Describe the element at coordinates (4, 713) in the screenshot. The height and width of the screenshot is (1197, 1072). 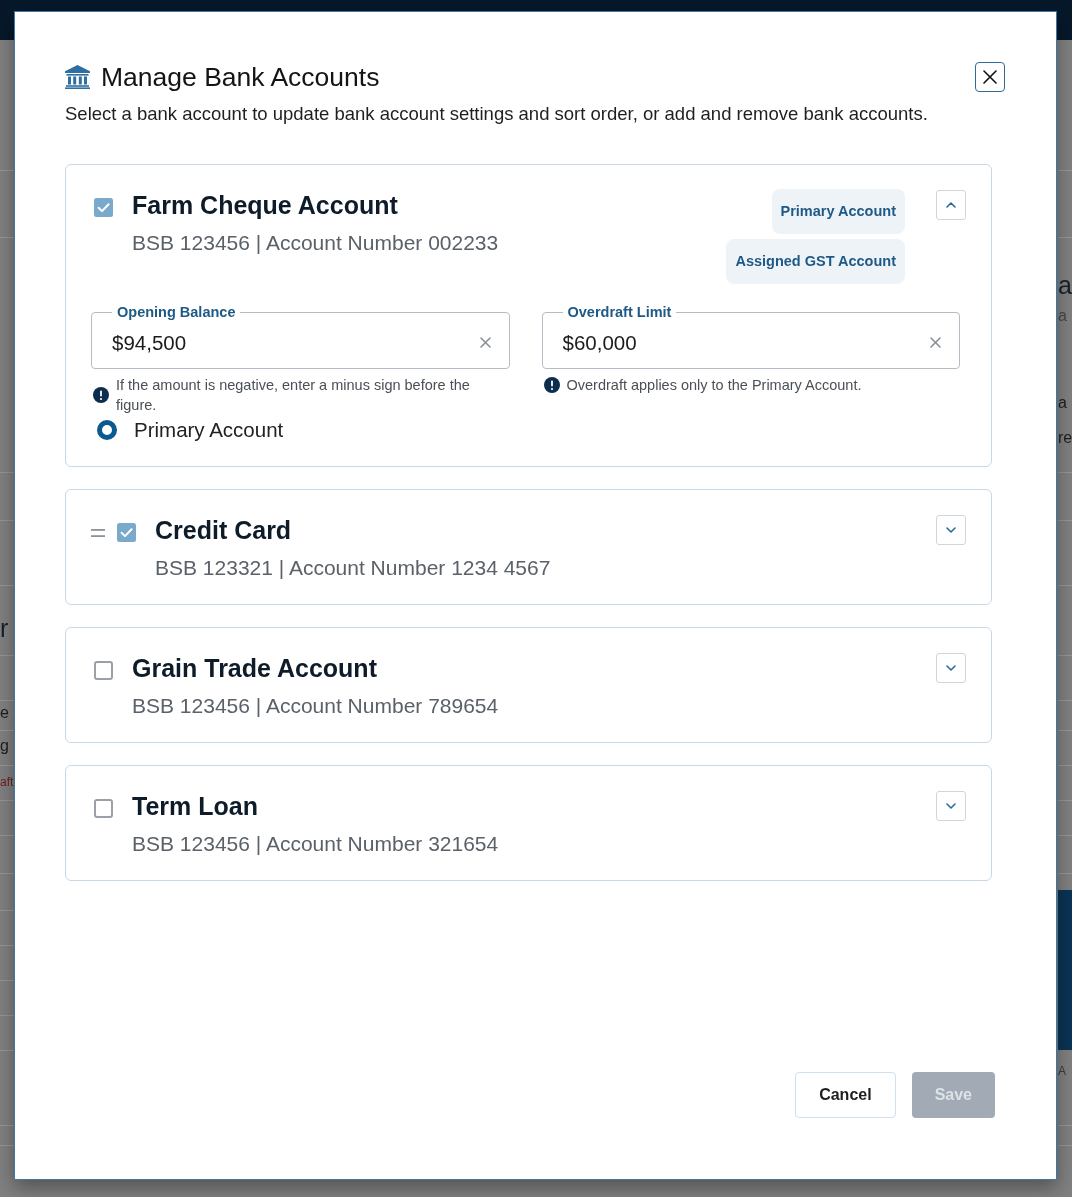
I see `background-text: e` at that location.